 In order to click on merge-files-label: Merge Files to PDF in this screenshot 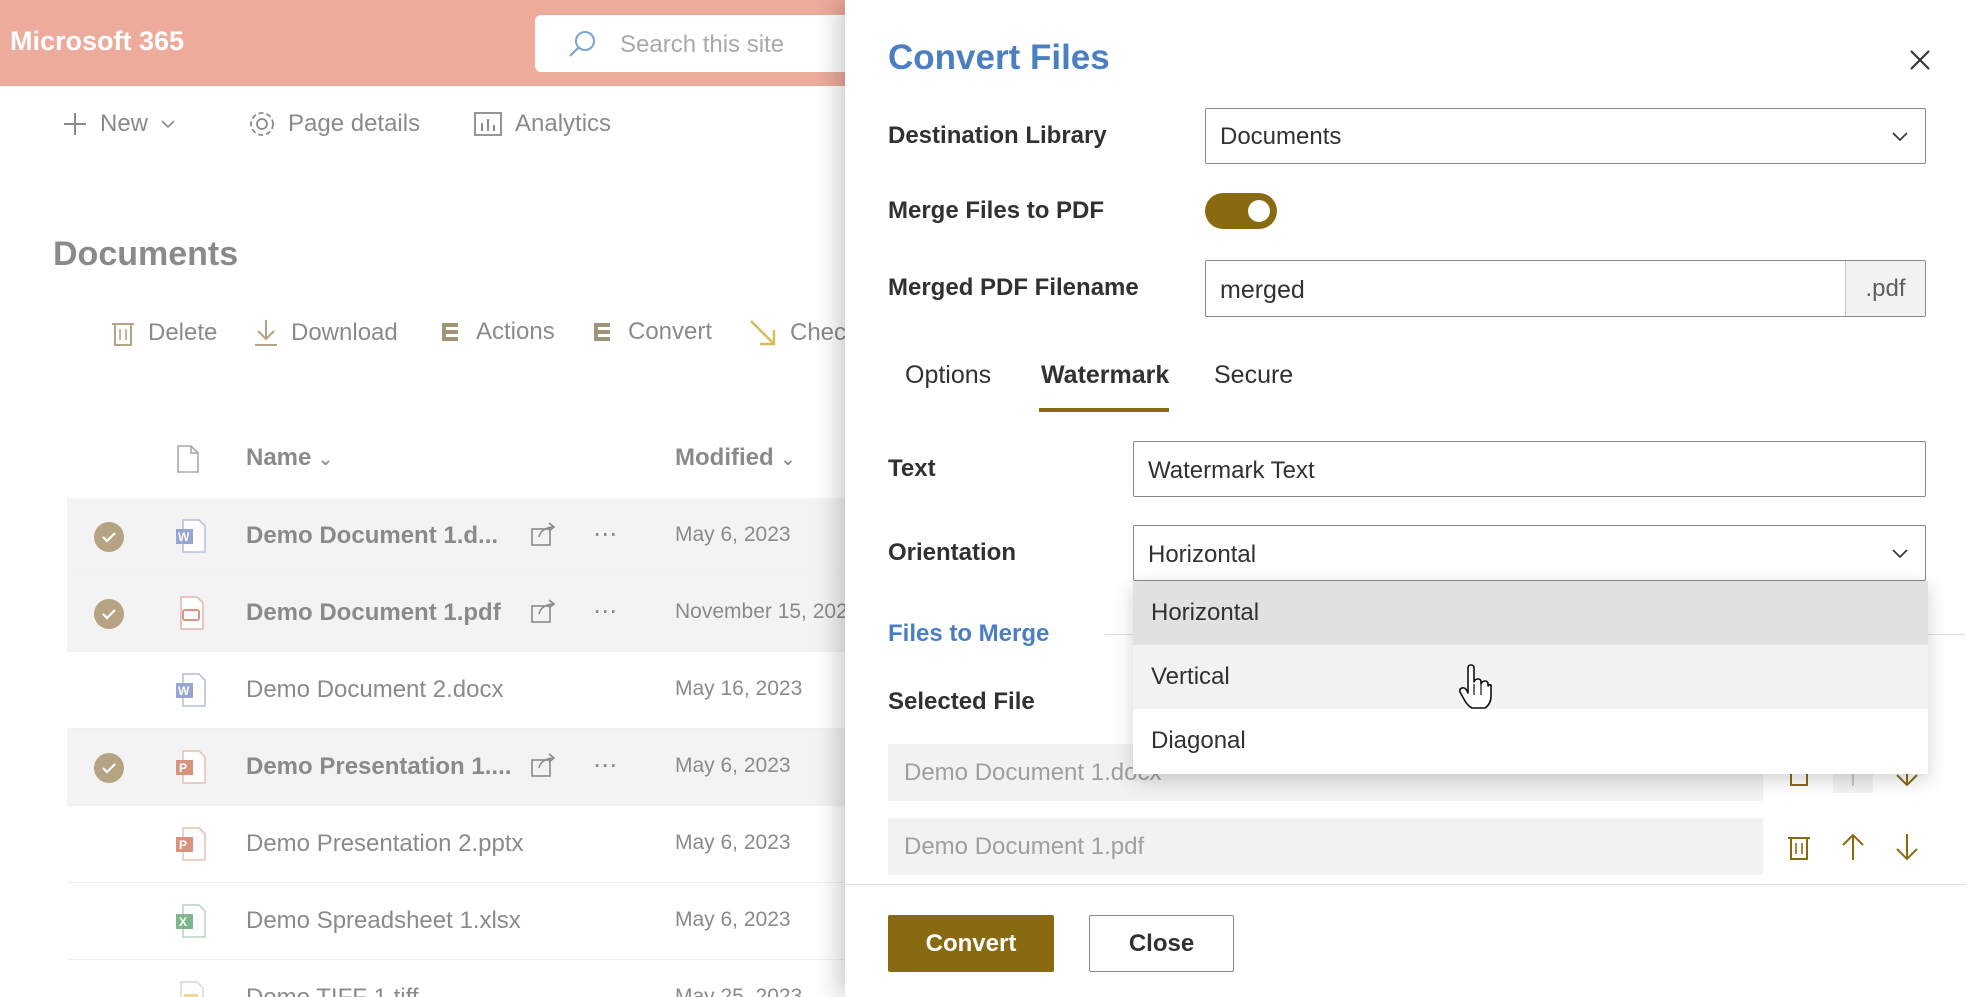, I will do `click(996, 210)`.